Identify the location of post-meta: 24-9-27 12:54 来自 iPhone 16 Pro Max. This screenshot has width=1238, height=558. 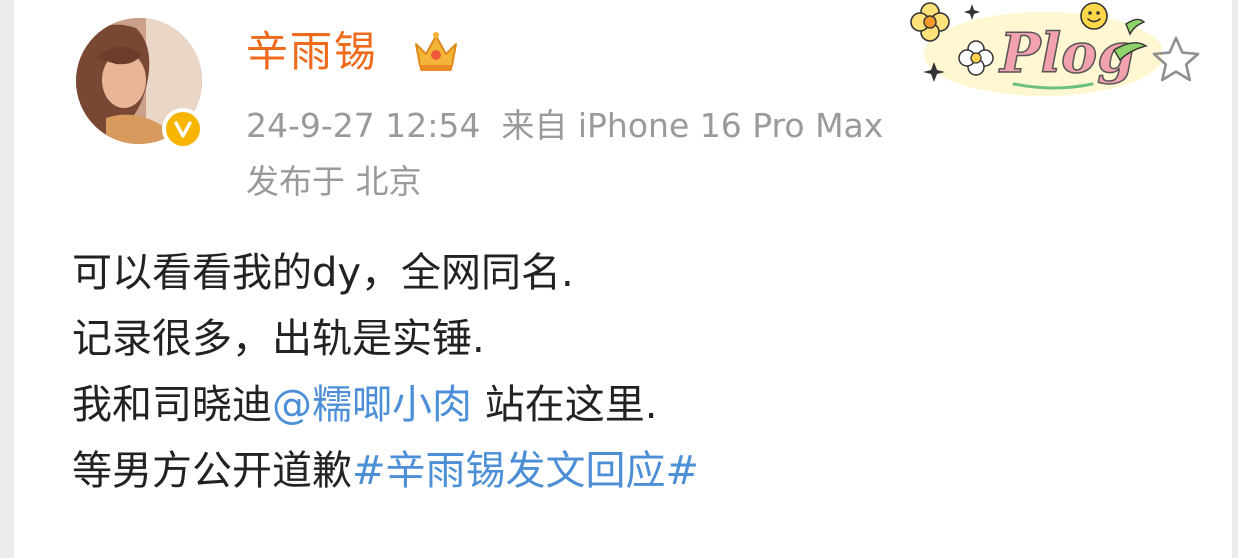
(564, 126).